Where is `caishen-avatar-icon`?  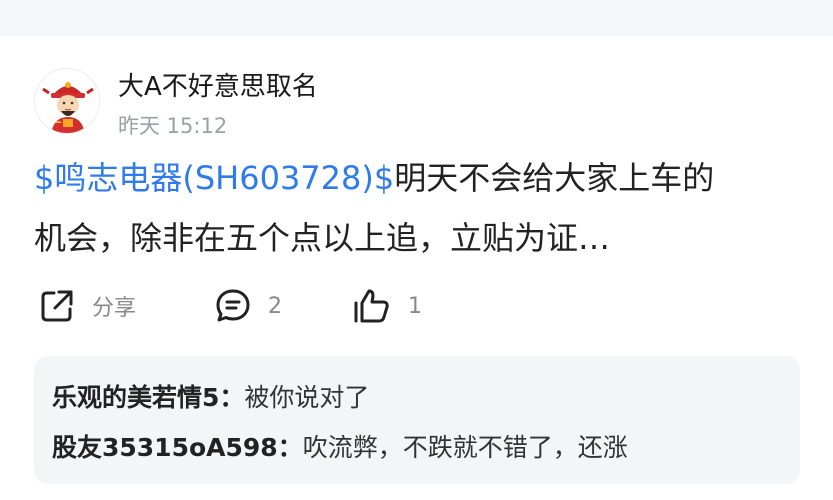
caishen-avatar-icon is located at coordinates (67, 101).